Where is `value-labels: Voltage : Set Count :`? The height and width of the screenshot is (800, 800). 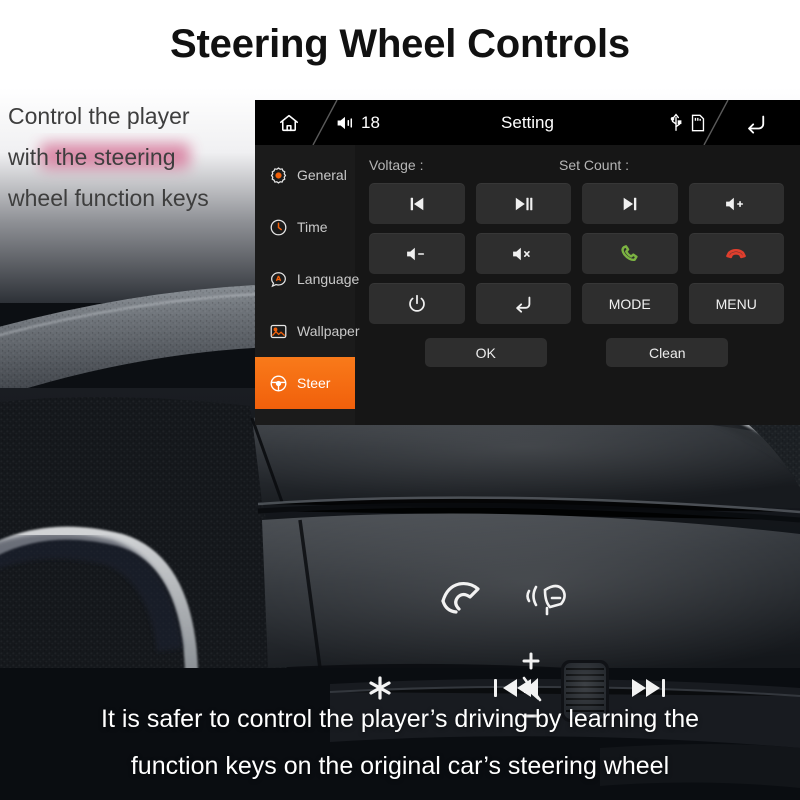
value-labels: Voltage : Set Count : is located at coordinates (576, 165).